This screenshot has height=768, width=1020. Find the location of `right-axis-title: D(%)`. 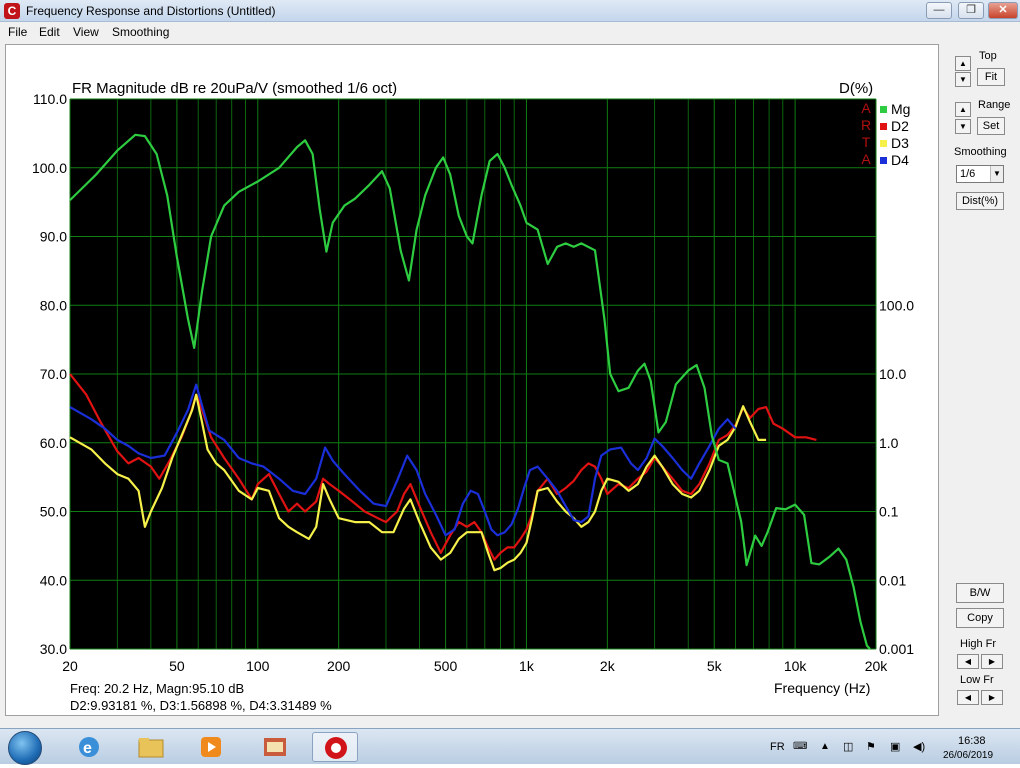

right-axis-title: D(%) is located at coordinates (856, 88).